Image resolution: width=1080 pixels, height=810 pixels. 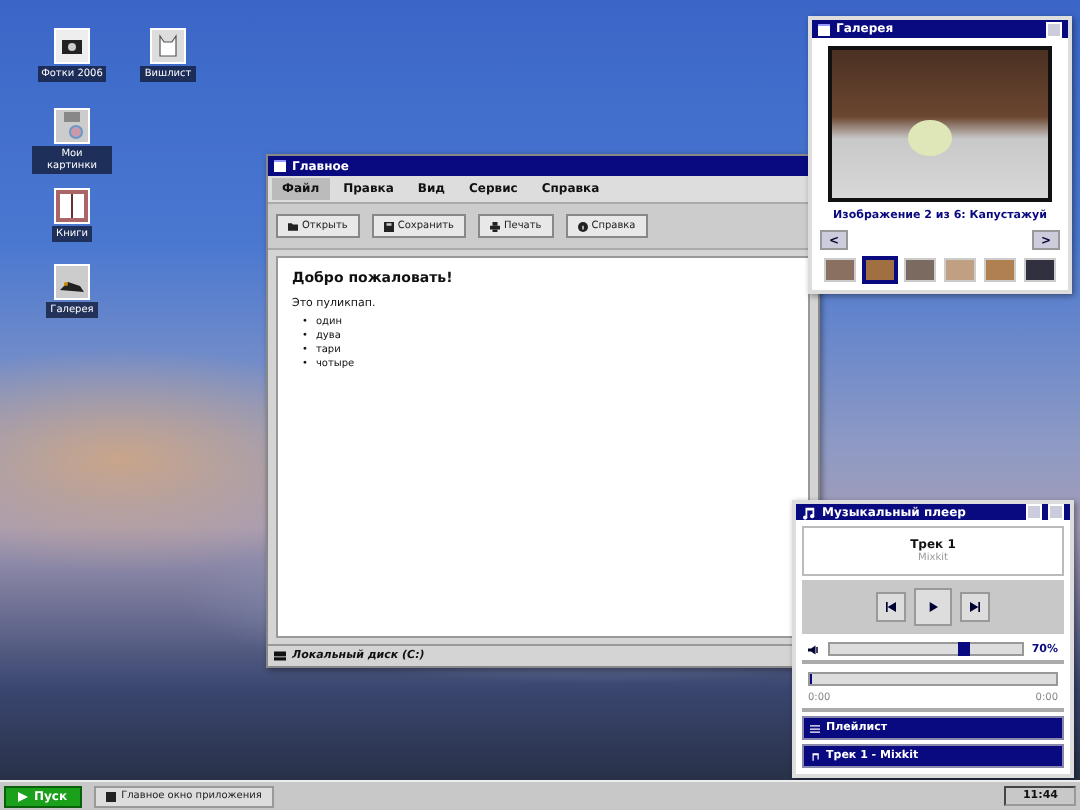 What do you see at coordinates (880, 270) in the screenshot?
I see `thumbnail` at bounding box center [880, 270].